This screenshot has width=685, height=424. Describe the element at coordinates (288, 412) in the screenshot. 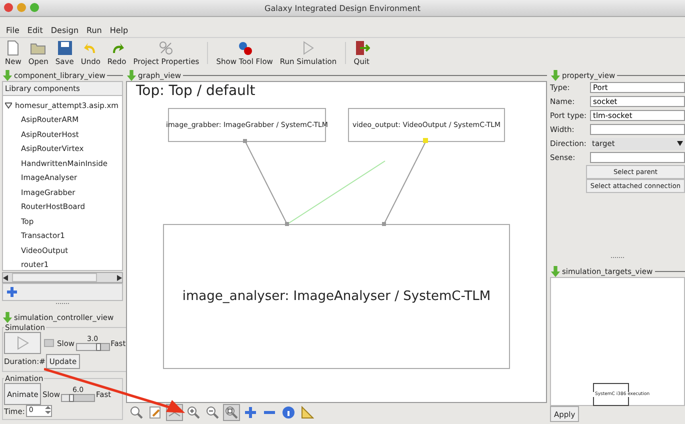

I see `info-icon` at that location.